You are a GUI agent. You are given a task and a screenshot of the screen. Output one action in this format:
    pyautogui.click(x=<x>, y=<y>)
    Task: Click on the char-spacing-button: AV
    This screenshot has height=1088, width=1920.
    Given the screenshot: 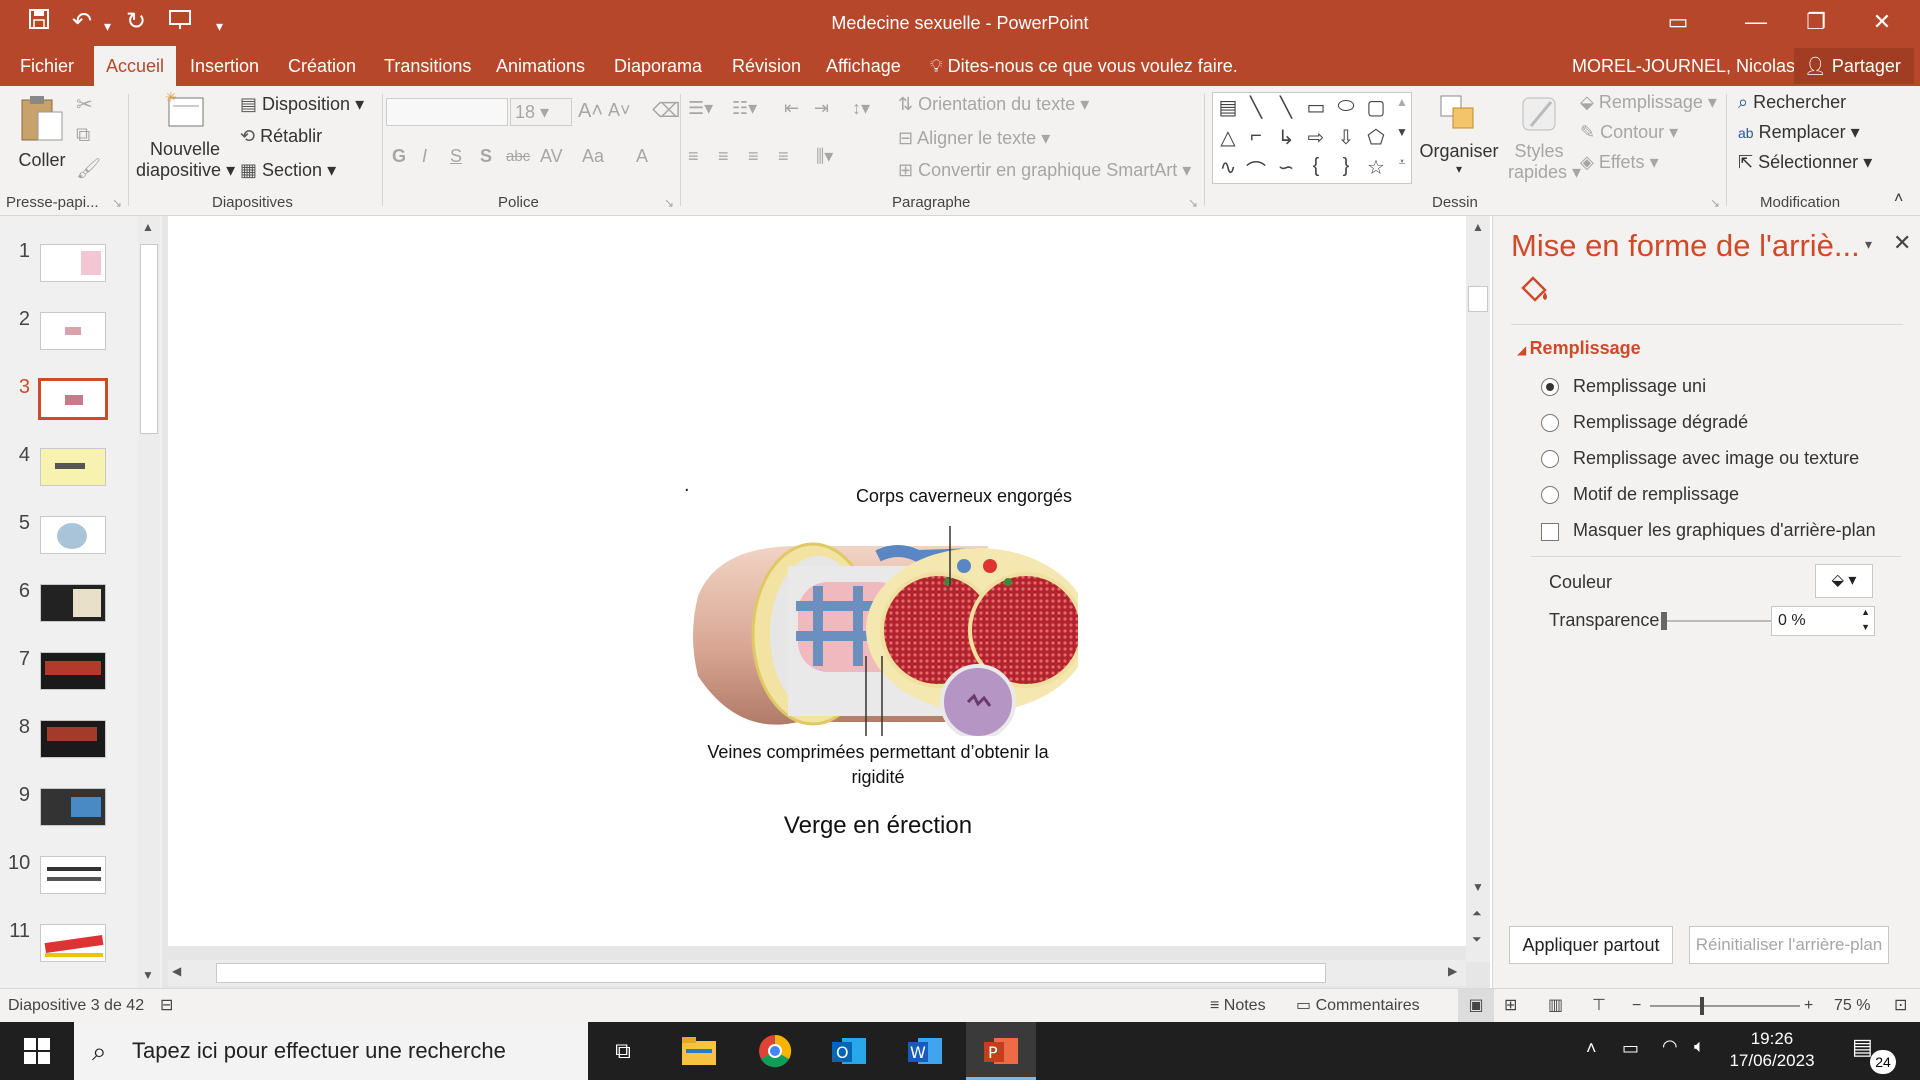 What is the action you would take?
    pyautogui.click(x=551, y=156)
    